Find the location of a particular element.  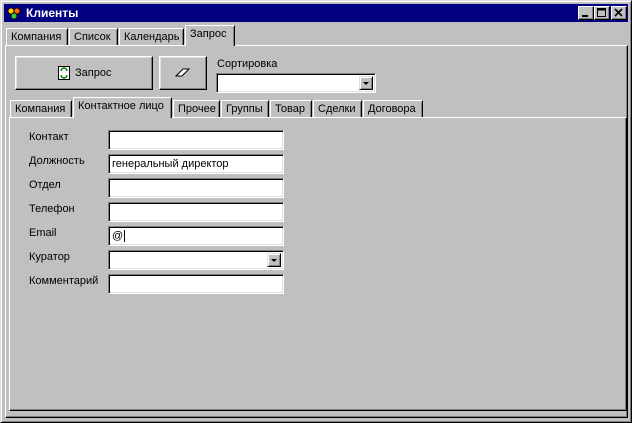

tab-label: Календарь is located at coordinates (152, 37).